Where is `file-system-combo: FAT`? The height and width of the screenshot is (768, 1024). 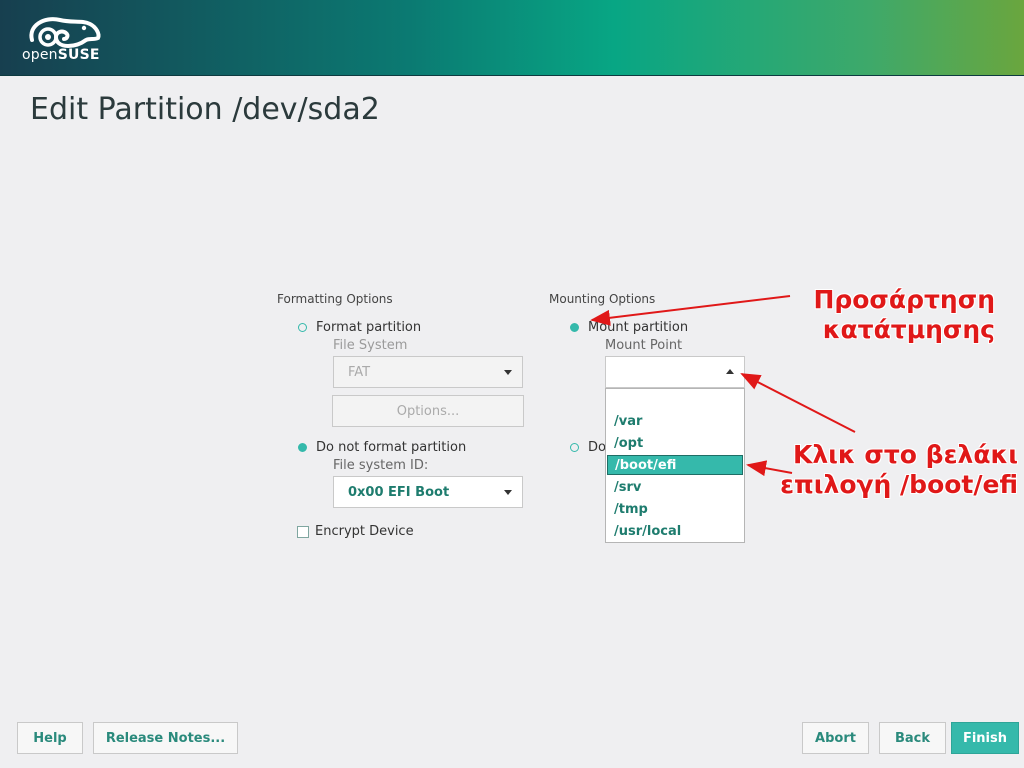
file-system-combo: FAT is located at coordinates (428, 372).